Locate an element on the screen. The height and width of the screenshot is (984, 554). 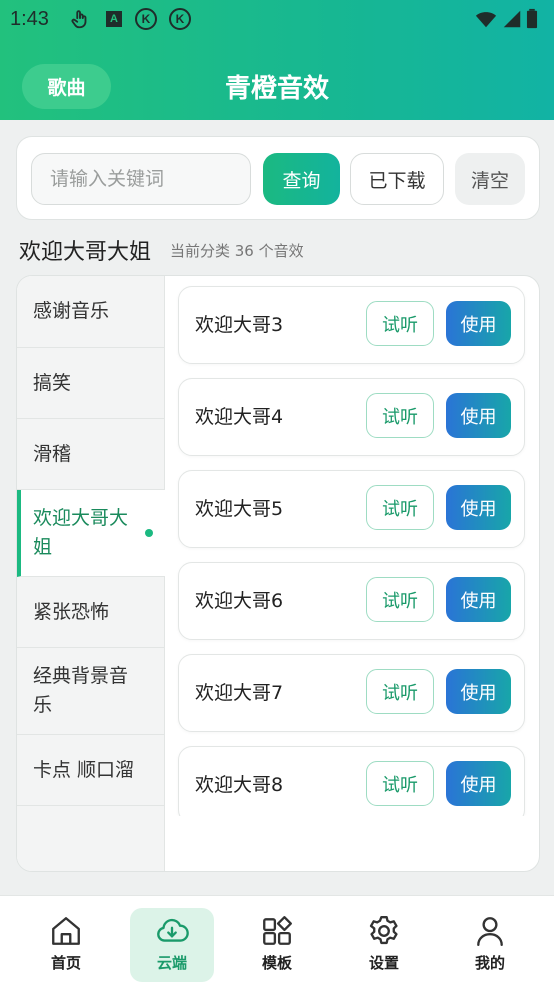
status-bar: 1:43 A K K is located at coordinates (277, 19).